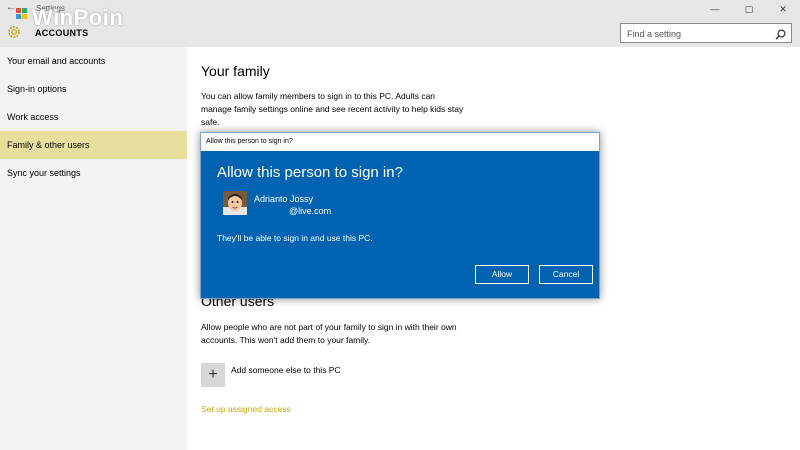 The height and width of the screenshot is (450, 800). I want to click on sidebar-item-sign-in-options: Sign-in options, so click(93, 89).